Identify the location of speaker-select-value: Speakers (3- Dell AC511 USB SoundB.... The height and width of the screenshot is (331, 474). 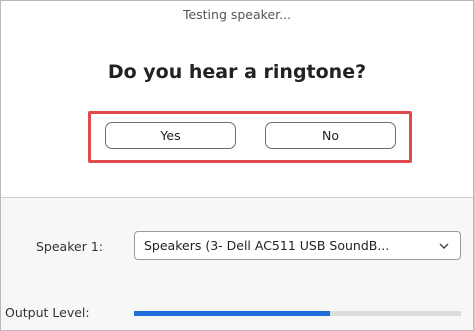
(267, 245).